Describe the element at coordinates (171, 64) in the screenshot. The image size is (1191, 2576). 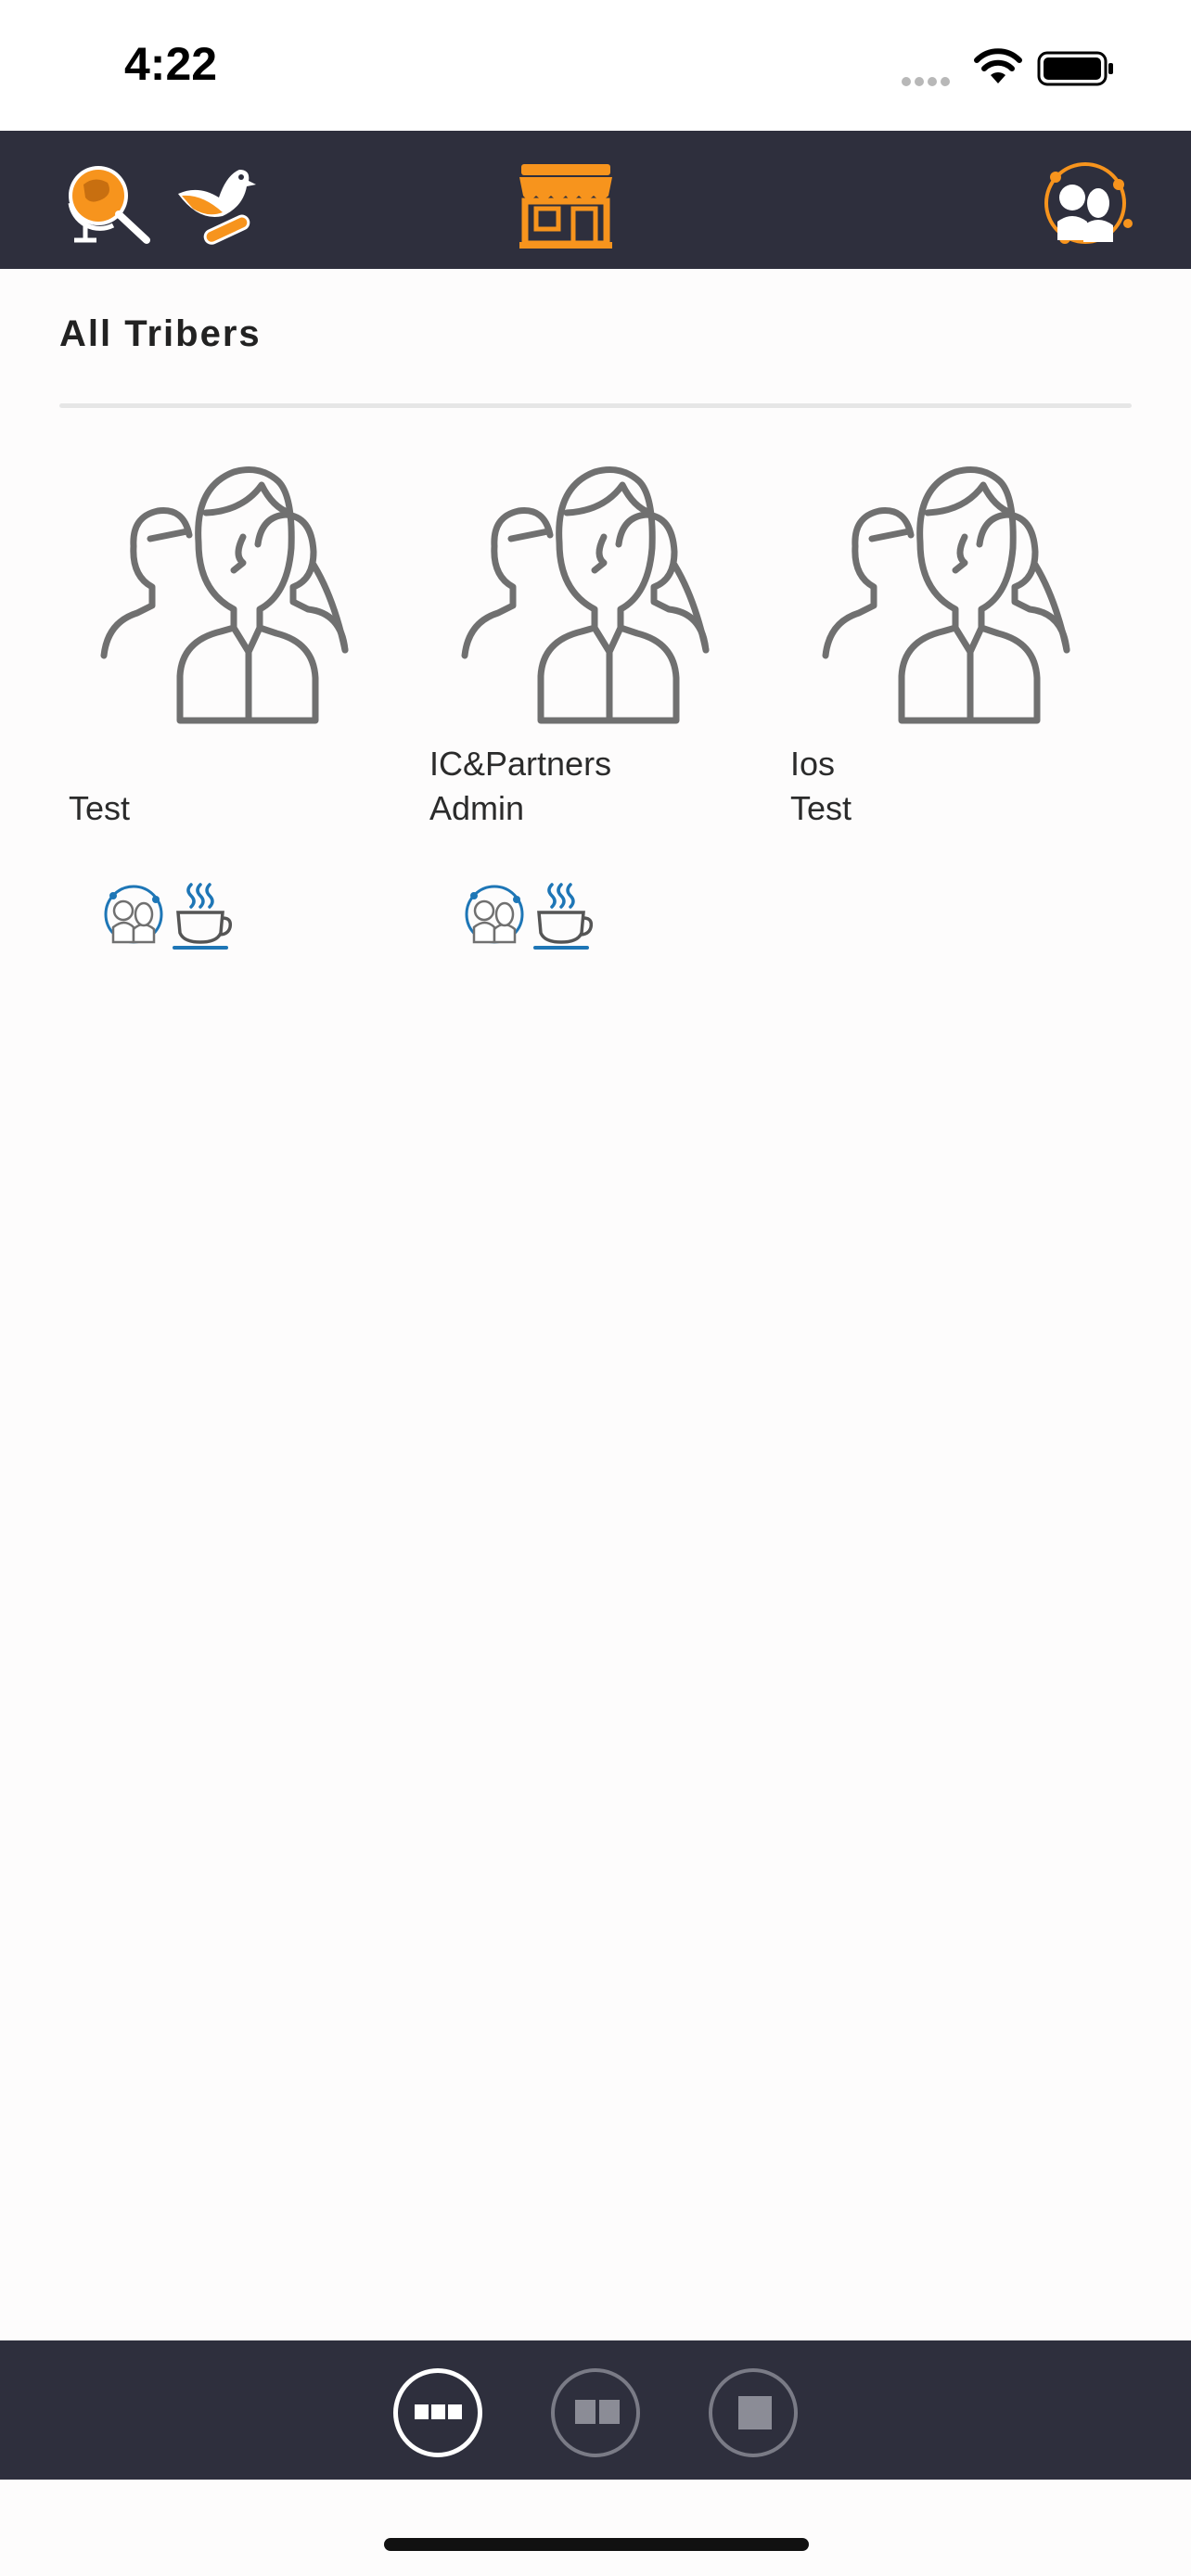
I see `status-time: 4:22` at that location.